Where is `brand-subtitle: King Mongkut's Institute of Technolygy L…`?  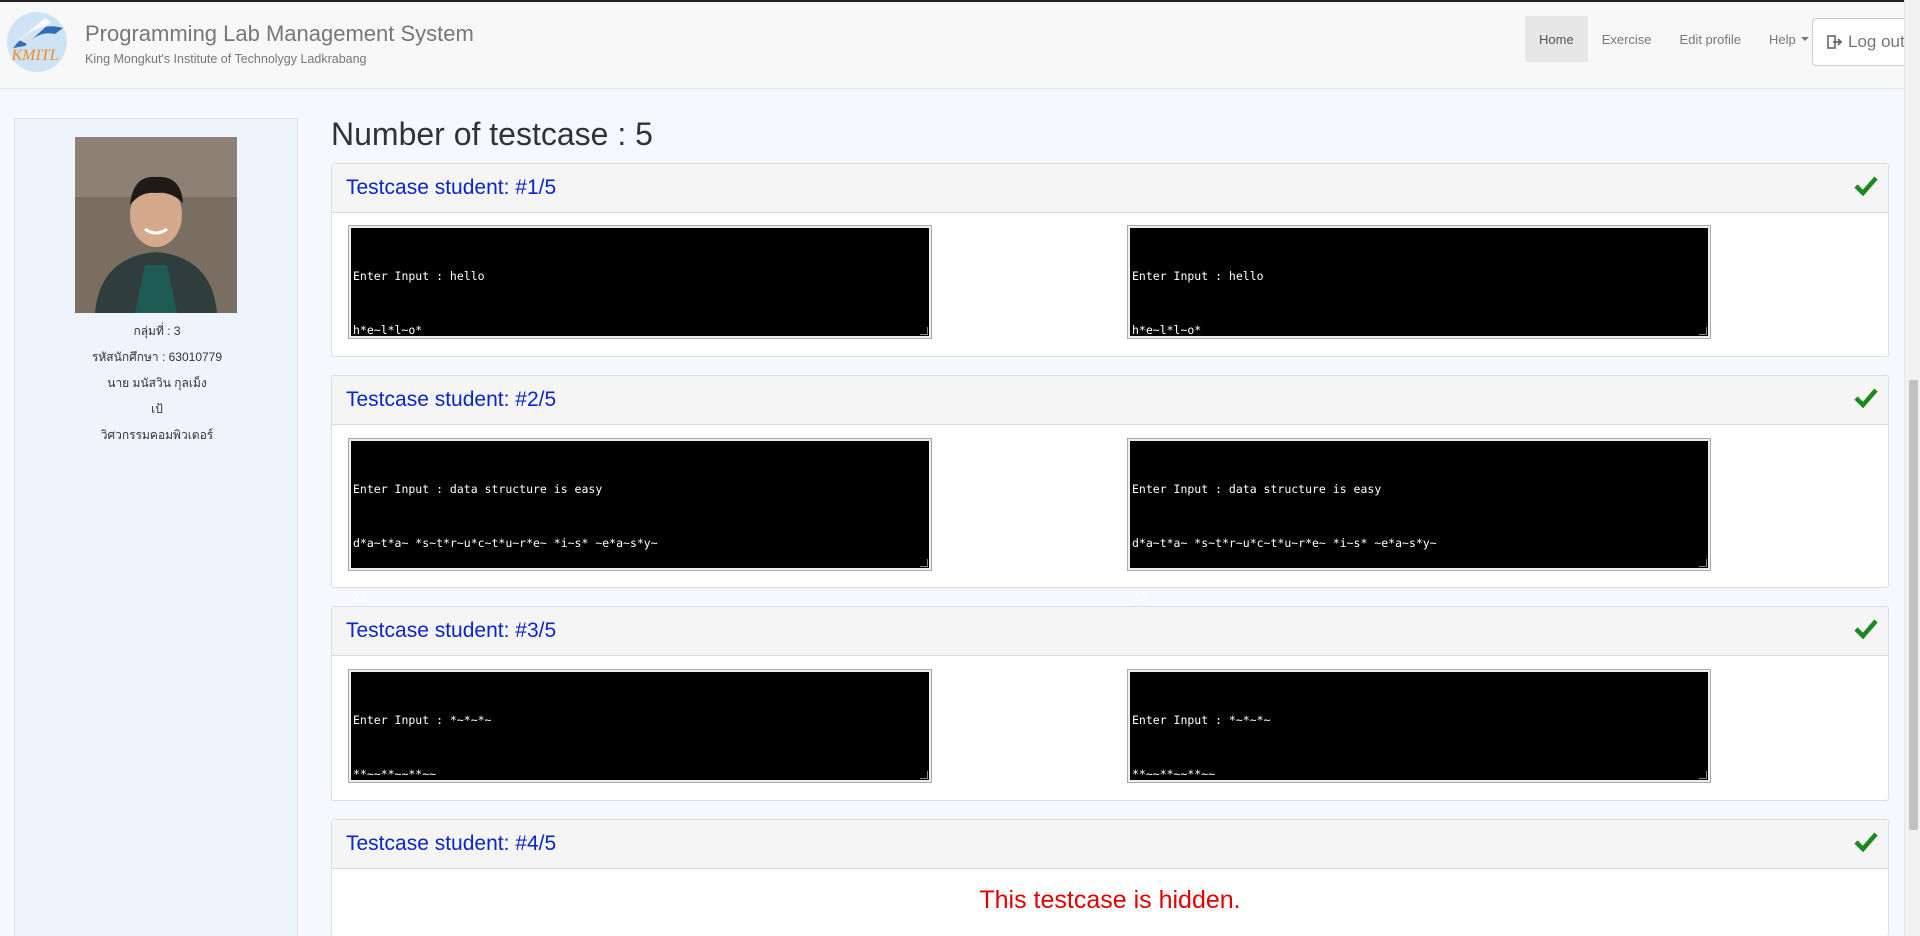
brand-subtitle: King Mongkut's Institute of Technolygy L… is located at coordinates (226, 59).